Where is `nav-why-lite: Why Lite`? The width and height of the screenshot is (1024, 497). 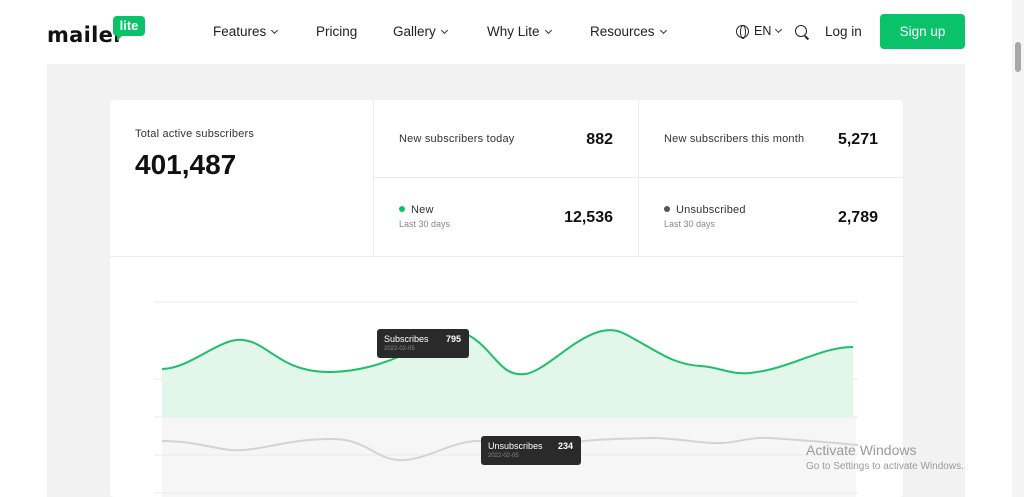
nav-why-lite: Why Lite is located at coordinates (519, 31).